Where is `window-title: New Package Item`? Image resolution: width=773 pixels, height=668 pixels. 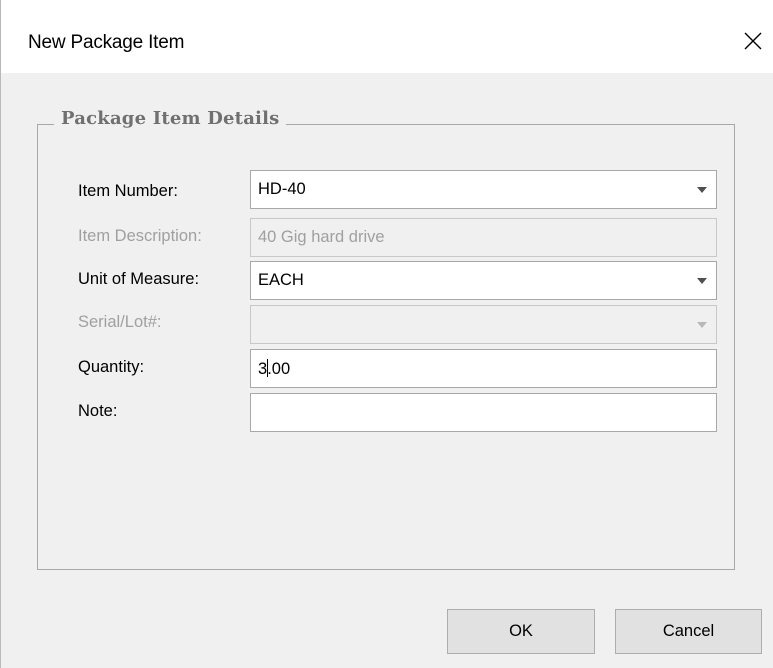
window-title: New Package Item is located at coordinates (106, 42).